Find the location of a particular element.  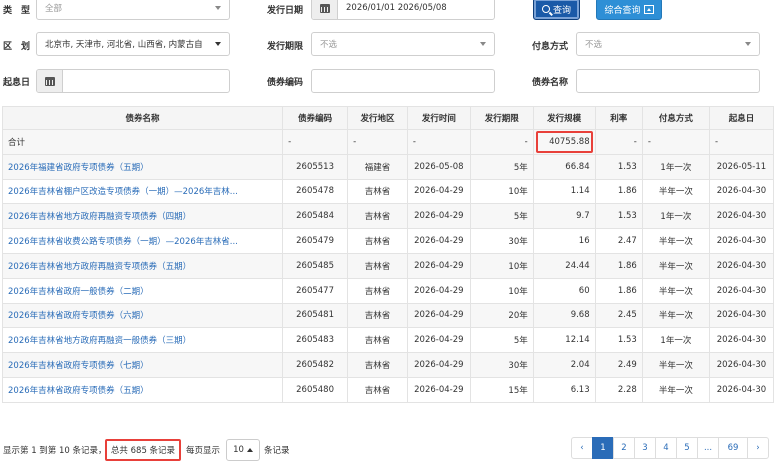

region-label: 区 划 is located at coordinates (17, 47).